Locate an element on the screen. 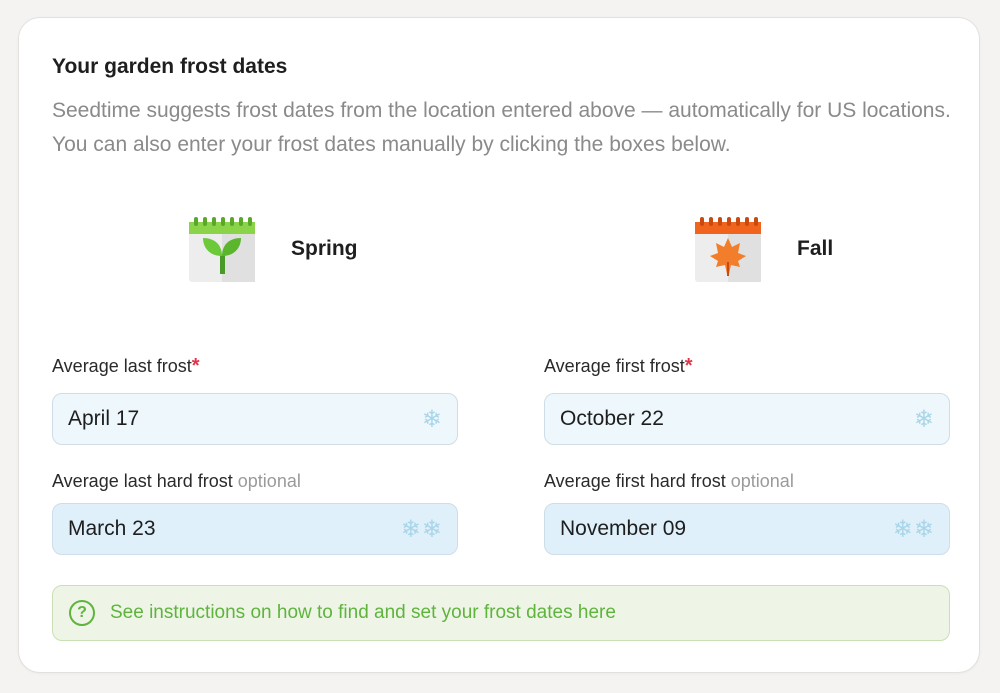  calendar-seedling-icon is located at coordinates (222, 249).